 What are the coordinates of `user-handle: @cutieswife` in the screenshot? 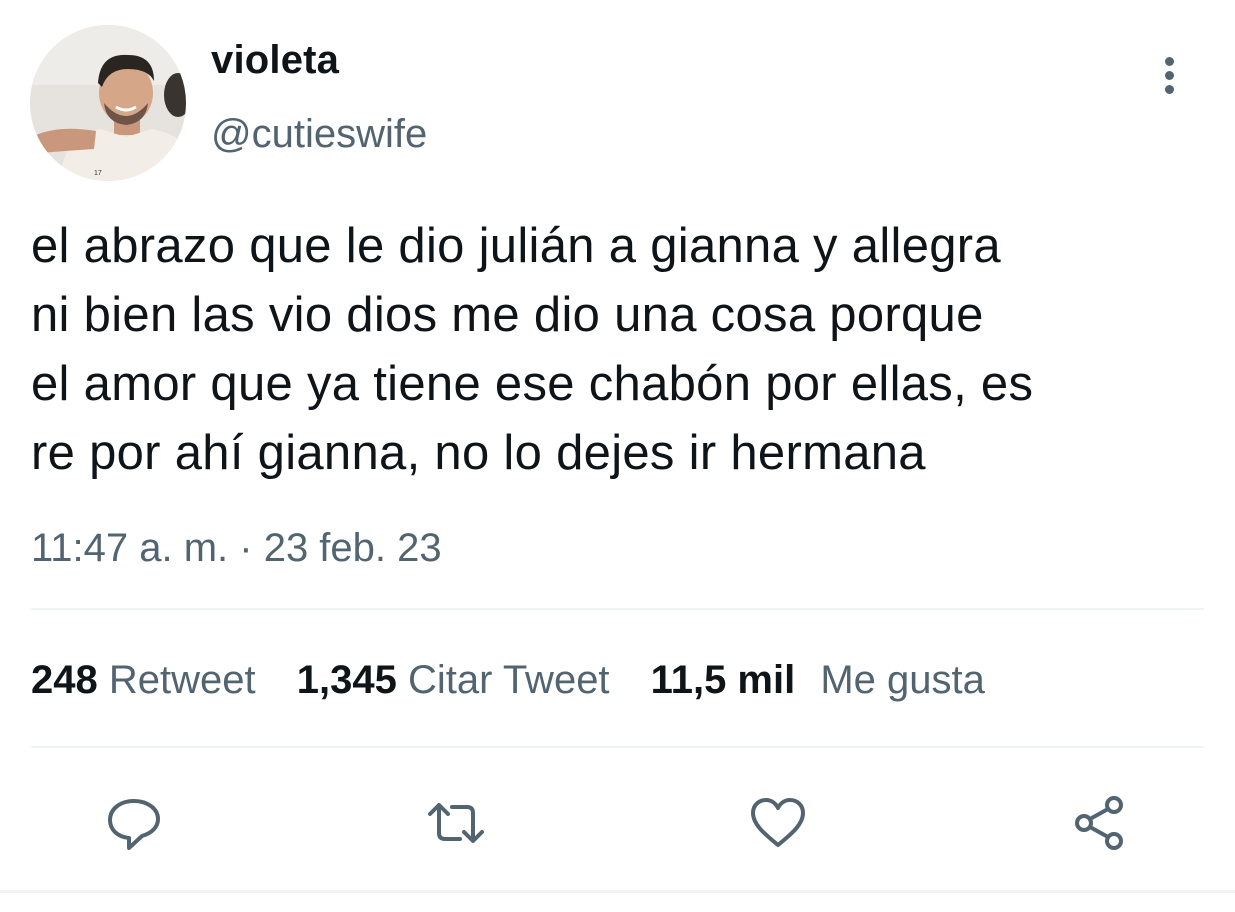 It's located at (319, 134).